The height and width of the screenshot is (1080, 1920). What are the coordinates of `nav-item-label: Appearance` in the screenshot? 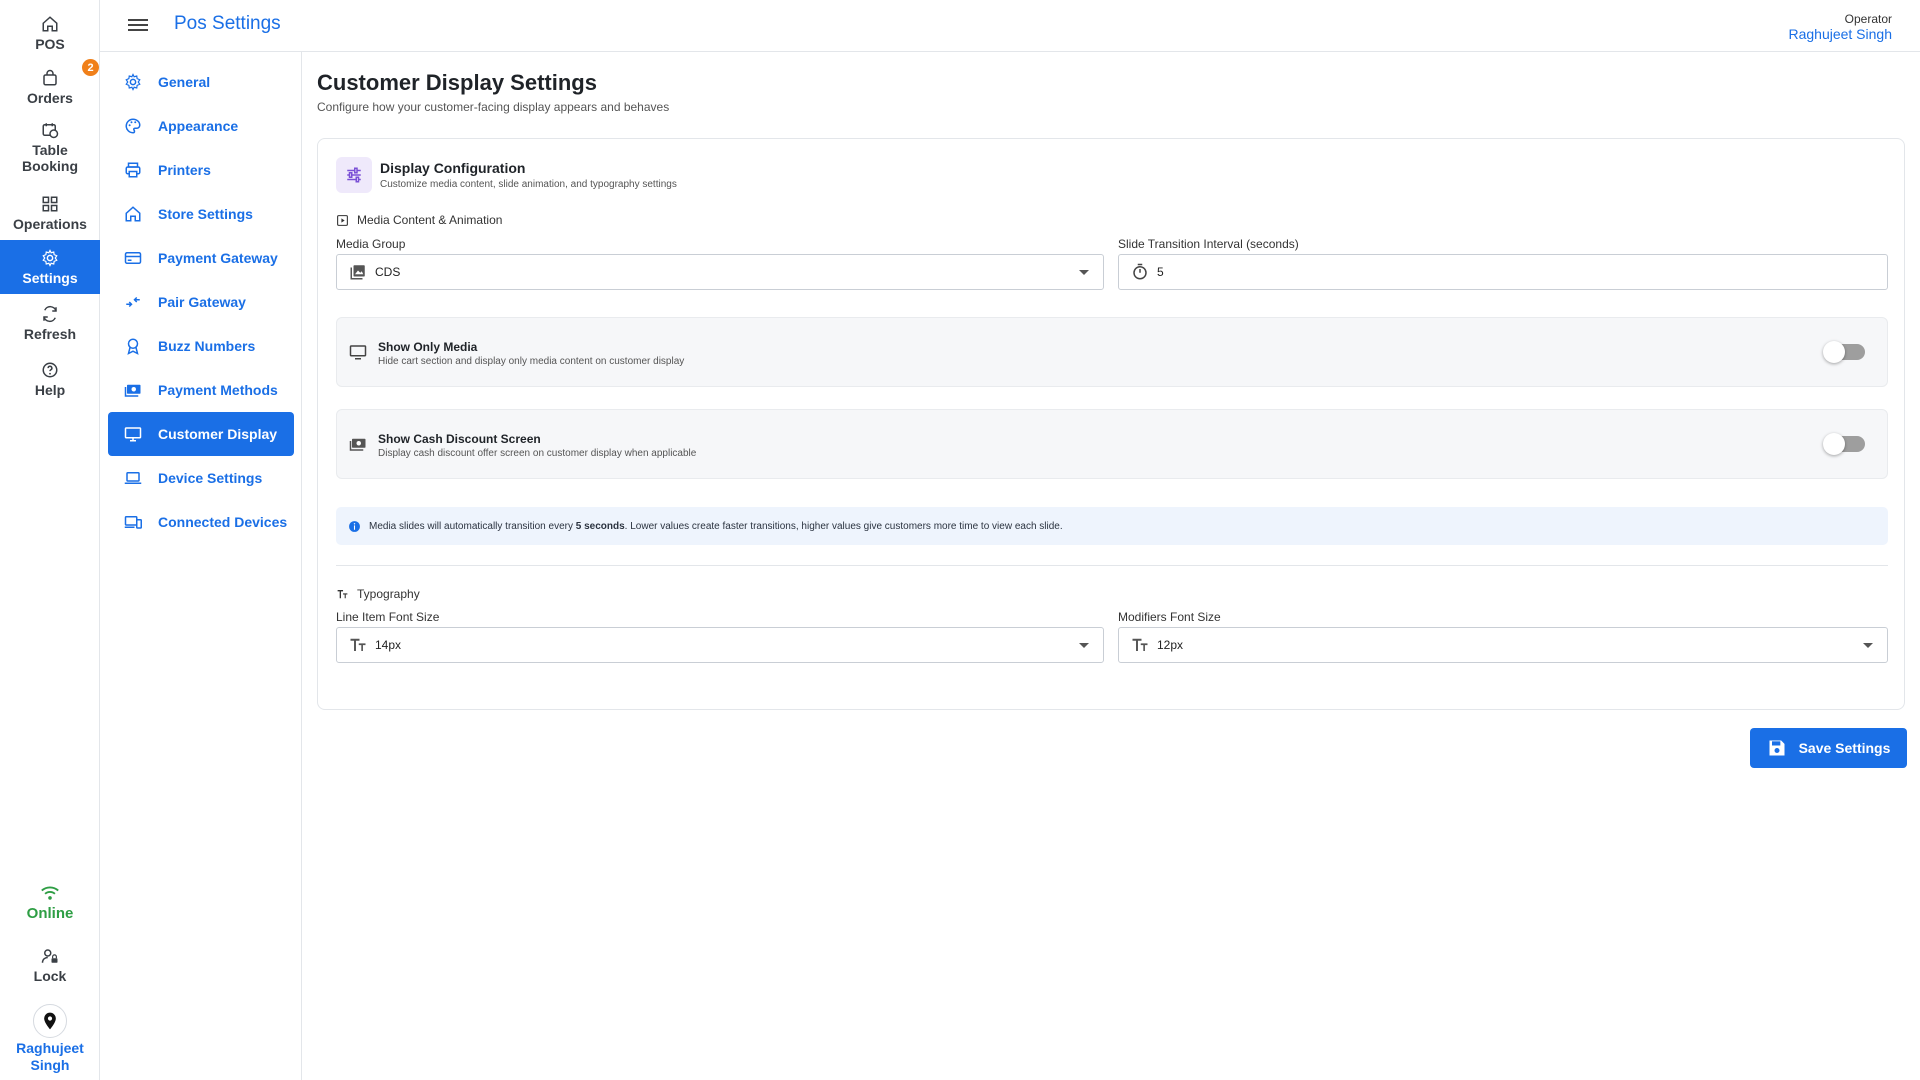 It's located at (198, 126).